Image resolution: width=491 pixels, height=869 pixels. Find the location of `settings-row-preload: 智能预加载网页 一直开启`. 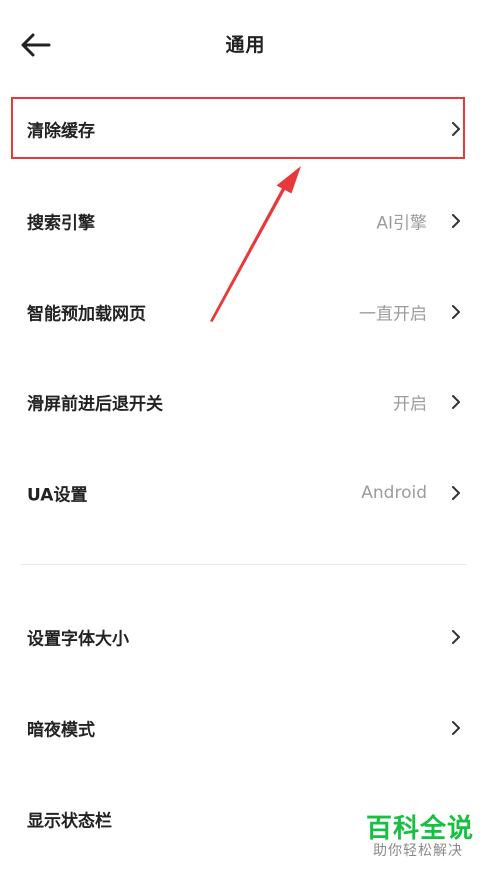

settings-row-preload: 智能预加载网页 一直开启 is located at coordinates (245, 312).